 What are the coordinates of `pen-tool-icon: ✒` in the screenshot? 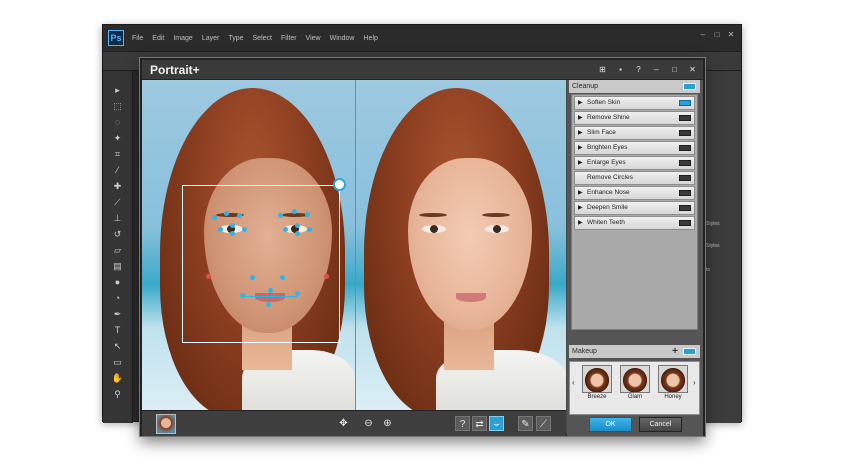 It's located at (118, 314).